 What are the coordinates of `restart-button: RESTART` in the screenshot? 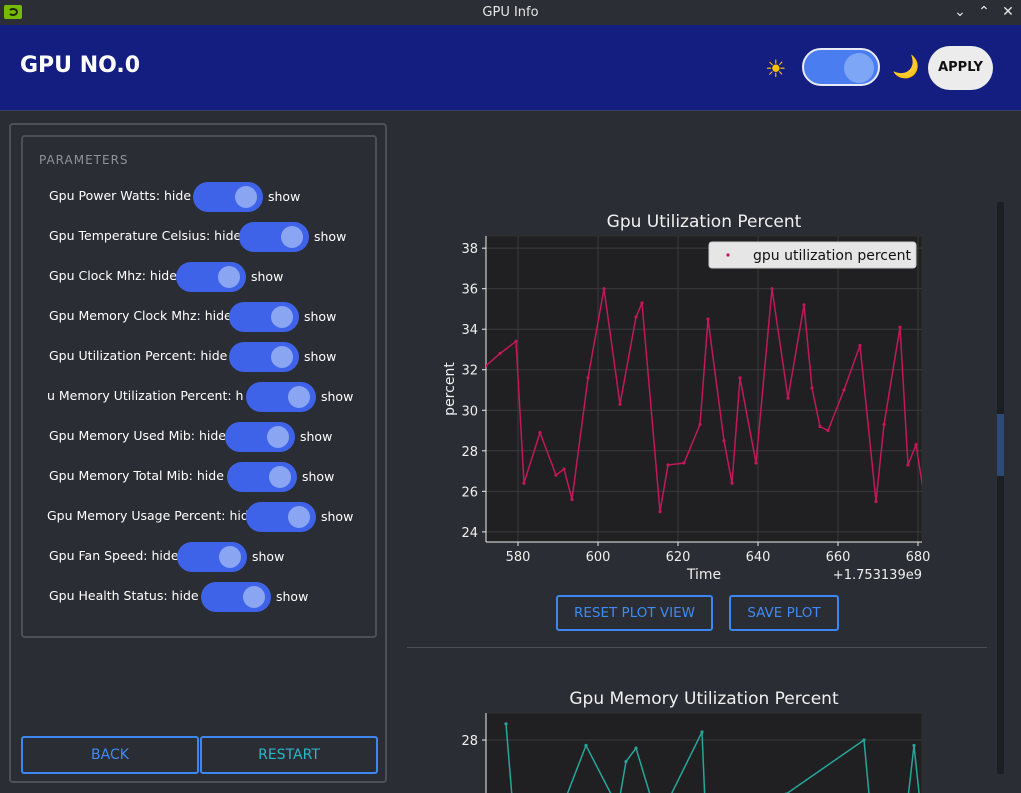 It's located at (289, 755).